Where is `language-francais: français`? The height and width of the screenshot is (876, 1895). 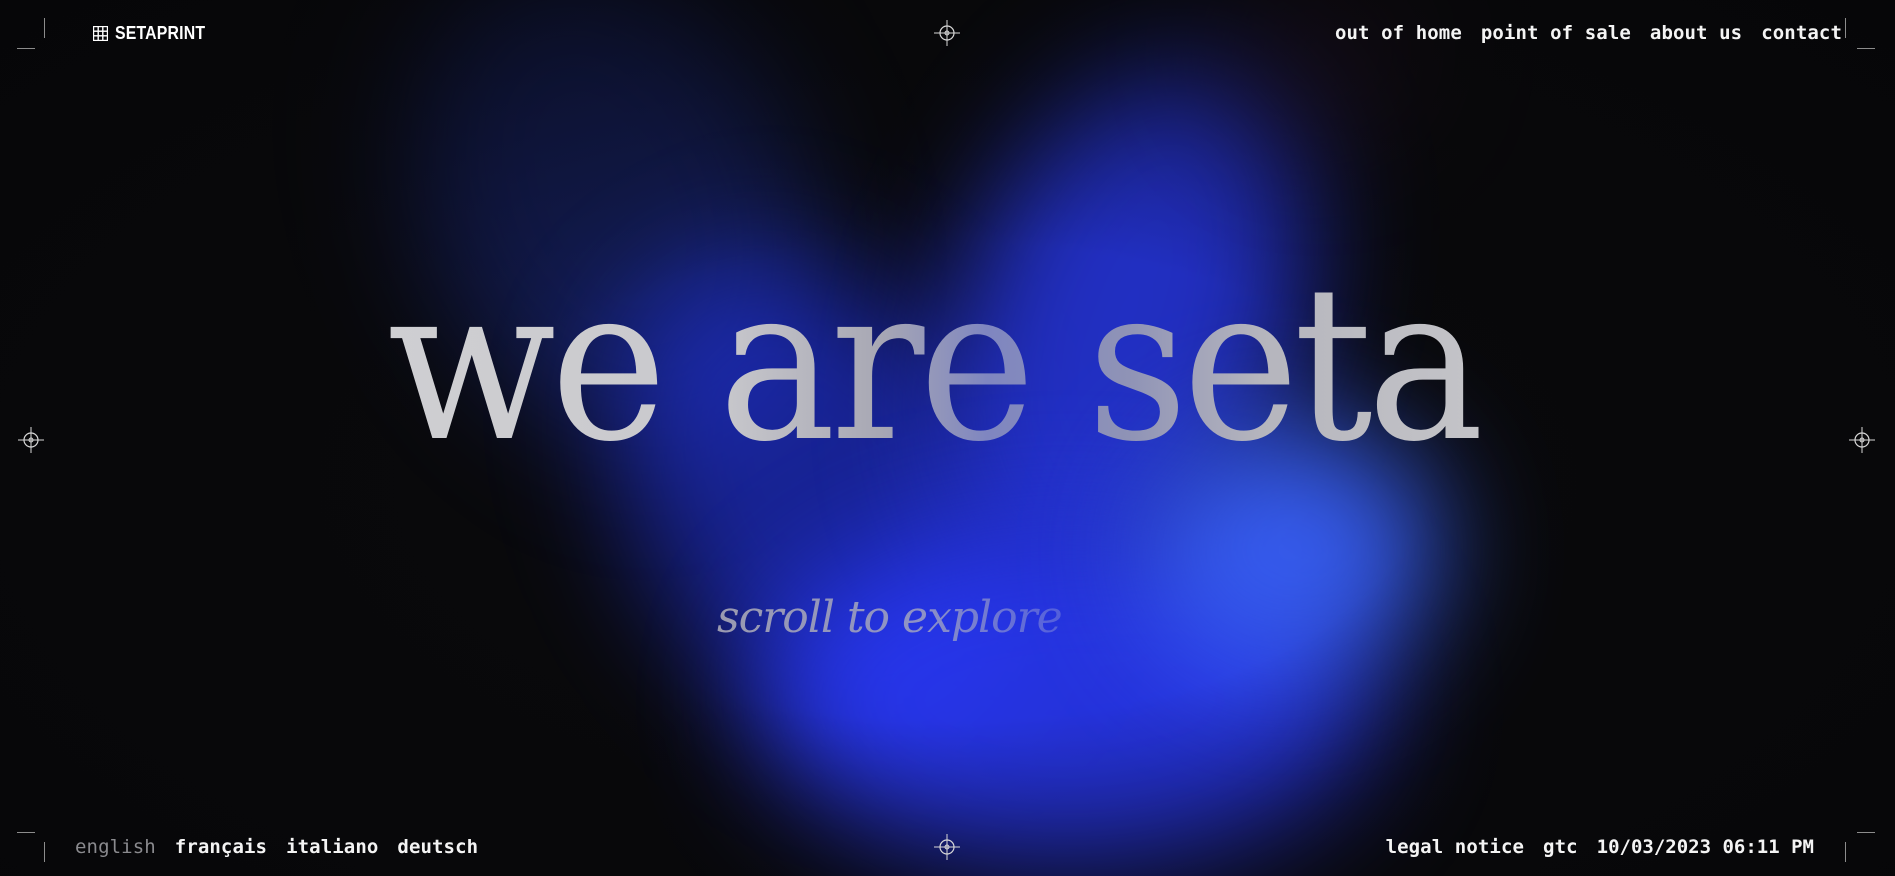 language-francais: français is located at coordinates (221, 847).